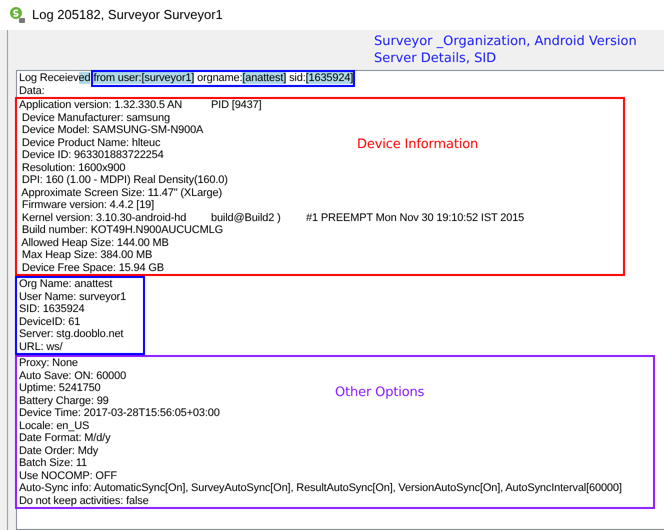  What do you see at coordinates (435, 58) in the screenshot?
I see `annotation-text: Server Details, SID` at bounding box center [435, 58].